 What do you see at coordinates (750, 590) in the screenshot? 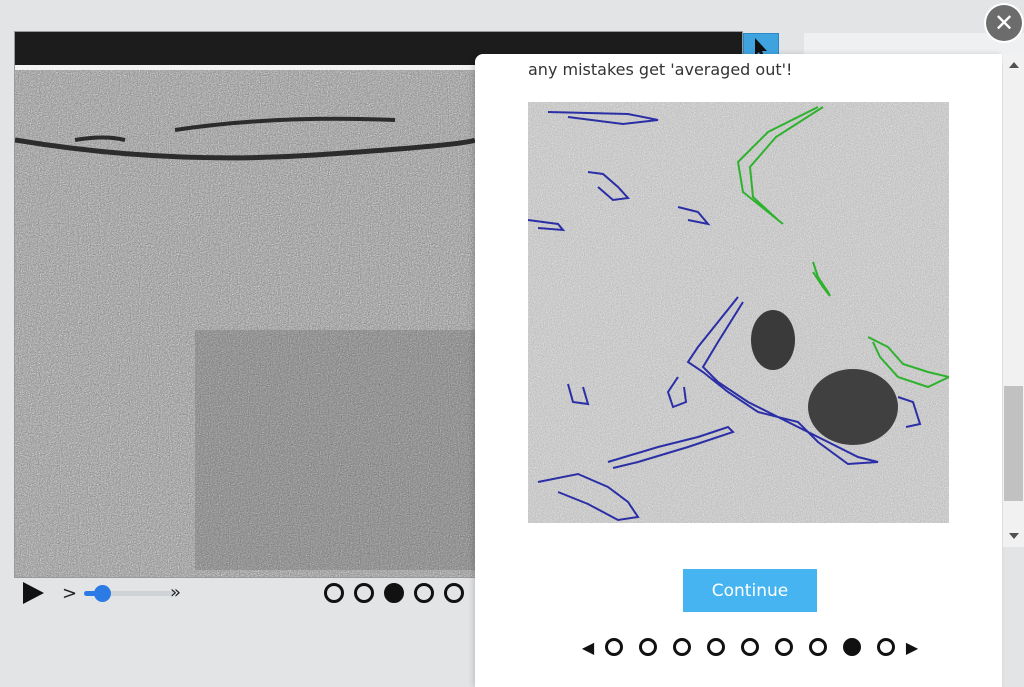
I see `continue-button: Continue` at bounding box center [750, 590].